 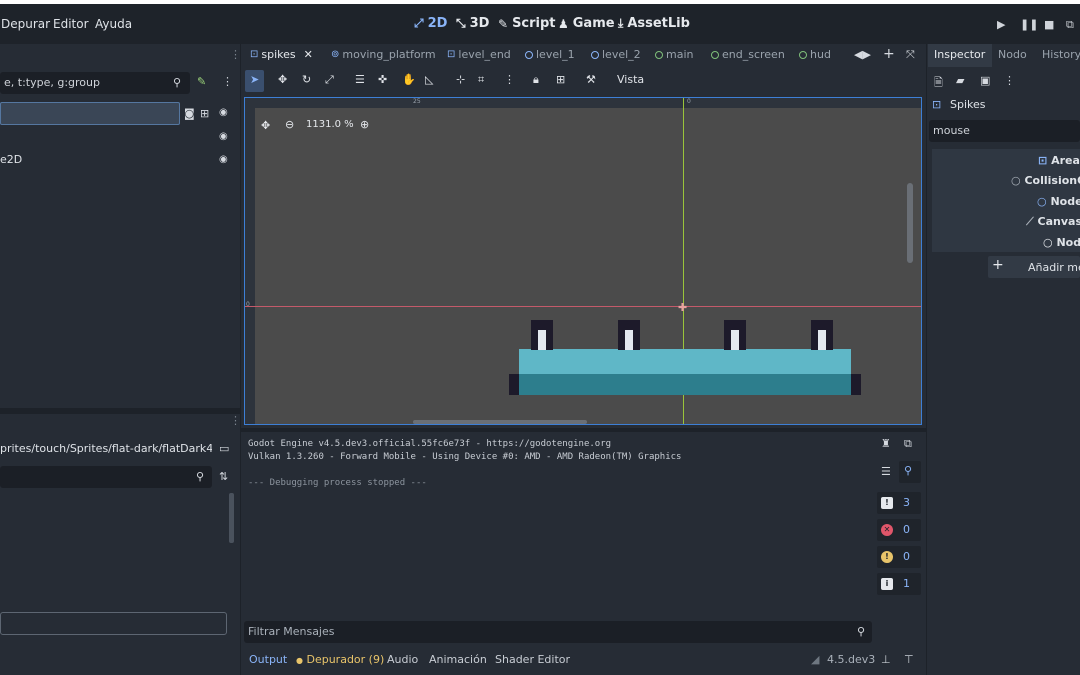 What do you see at coordinates (201, 81) in the screenshot?
I see `script-attach-icon: ✎` at bounding box center [201, 81].